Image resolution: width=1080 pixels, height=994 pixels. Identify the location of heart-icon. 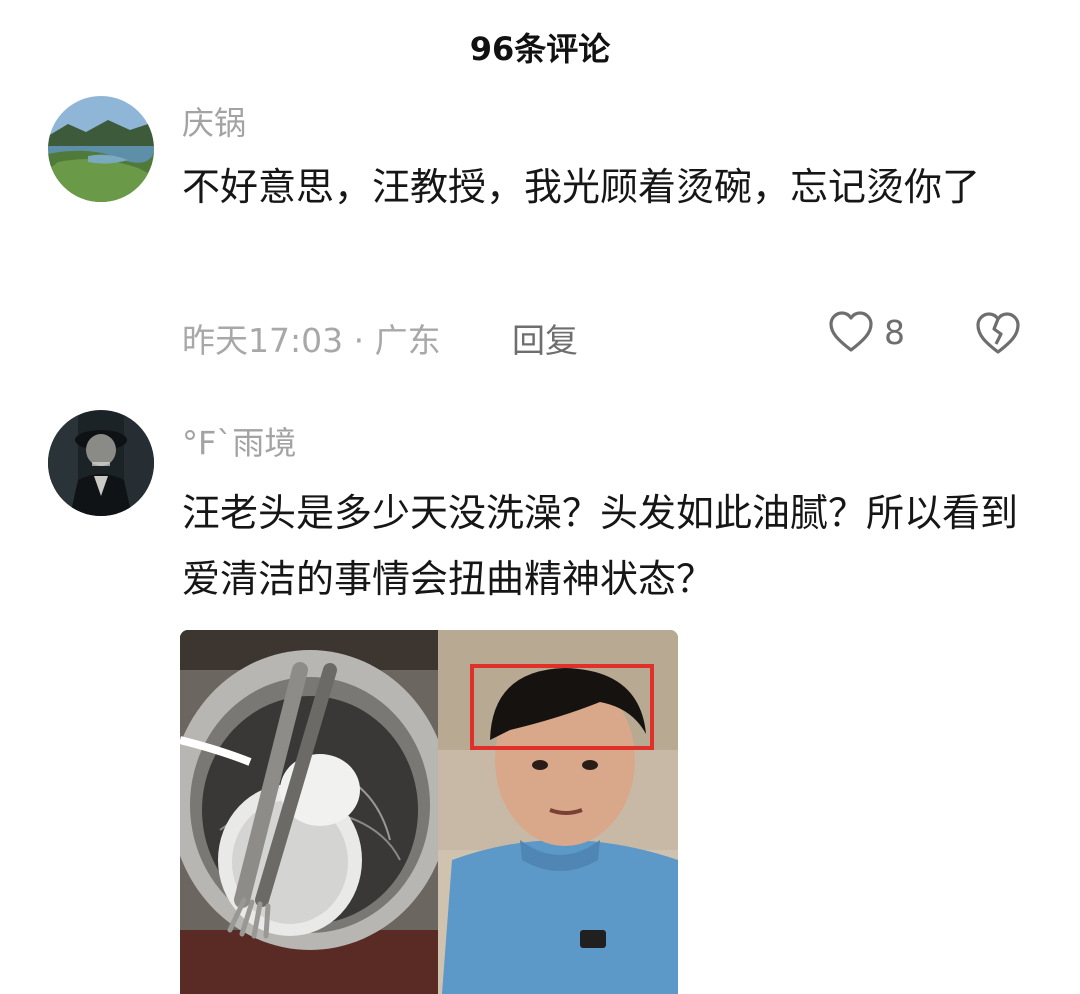
(851, 331).